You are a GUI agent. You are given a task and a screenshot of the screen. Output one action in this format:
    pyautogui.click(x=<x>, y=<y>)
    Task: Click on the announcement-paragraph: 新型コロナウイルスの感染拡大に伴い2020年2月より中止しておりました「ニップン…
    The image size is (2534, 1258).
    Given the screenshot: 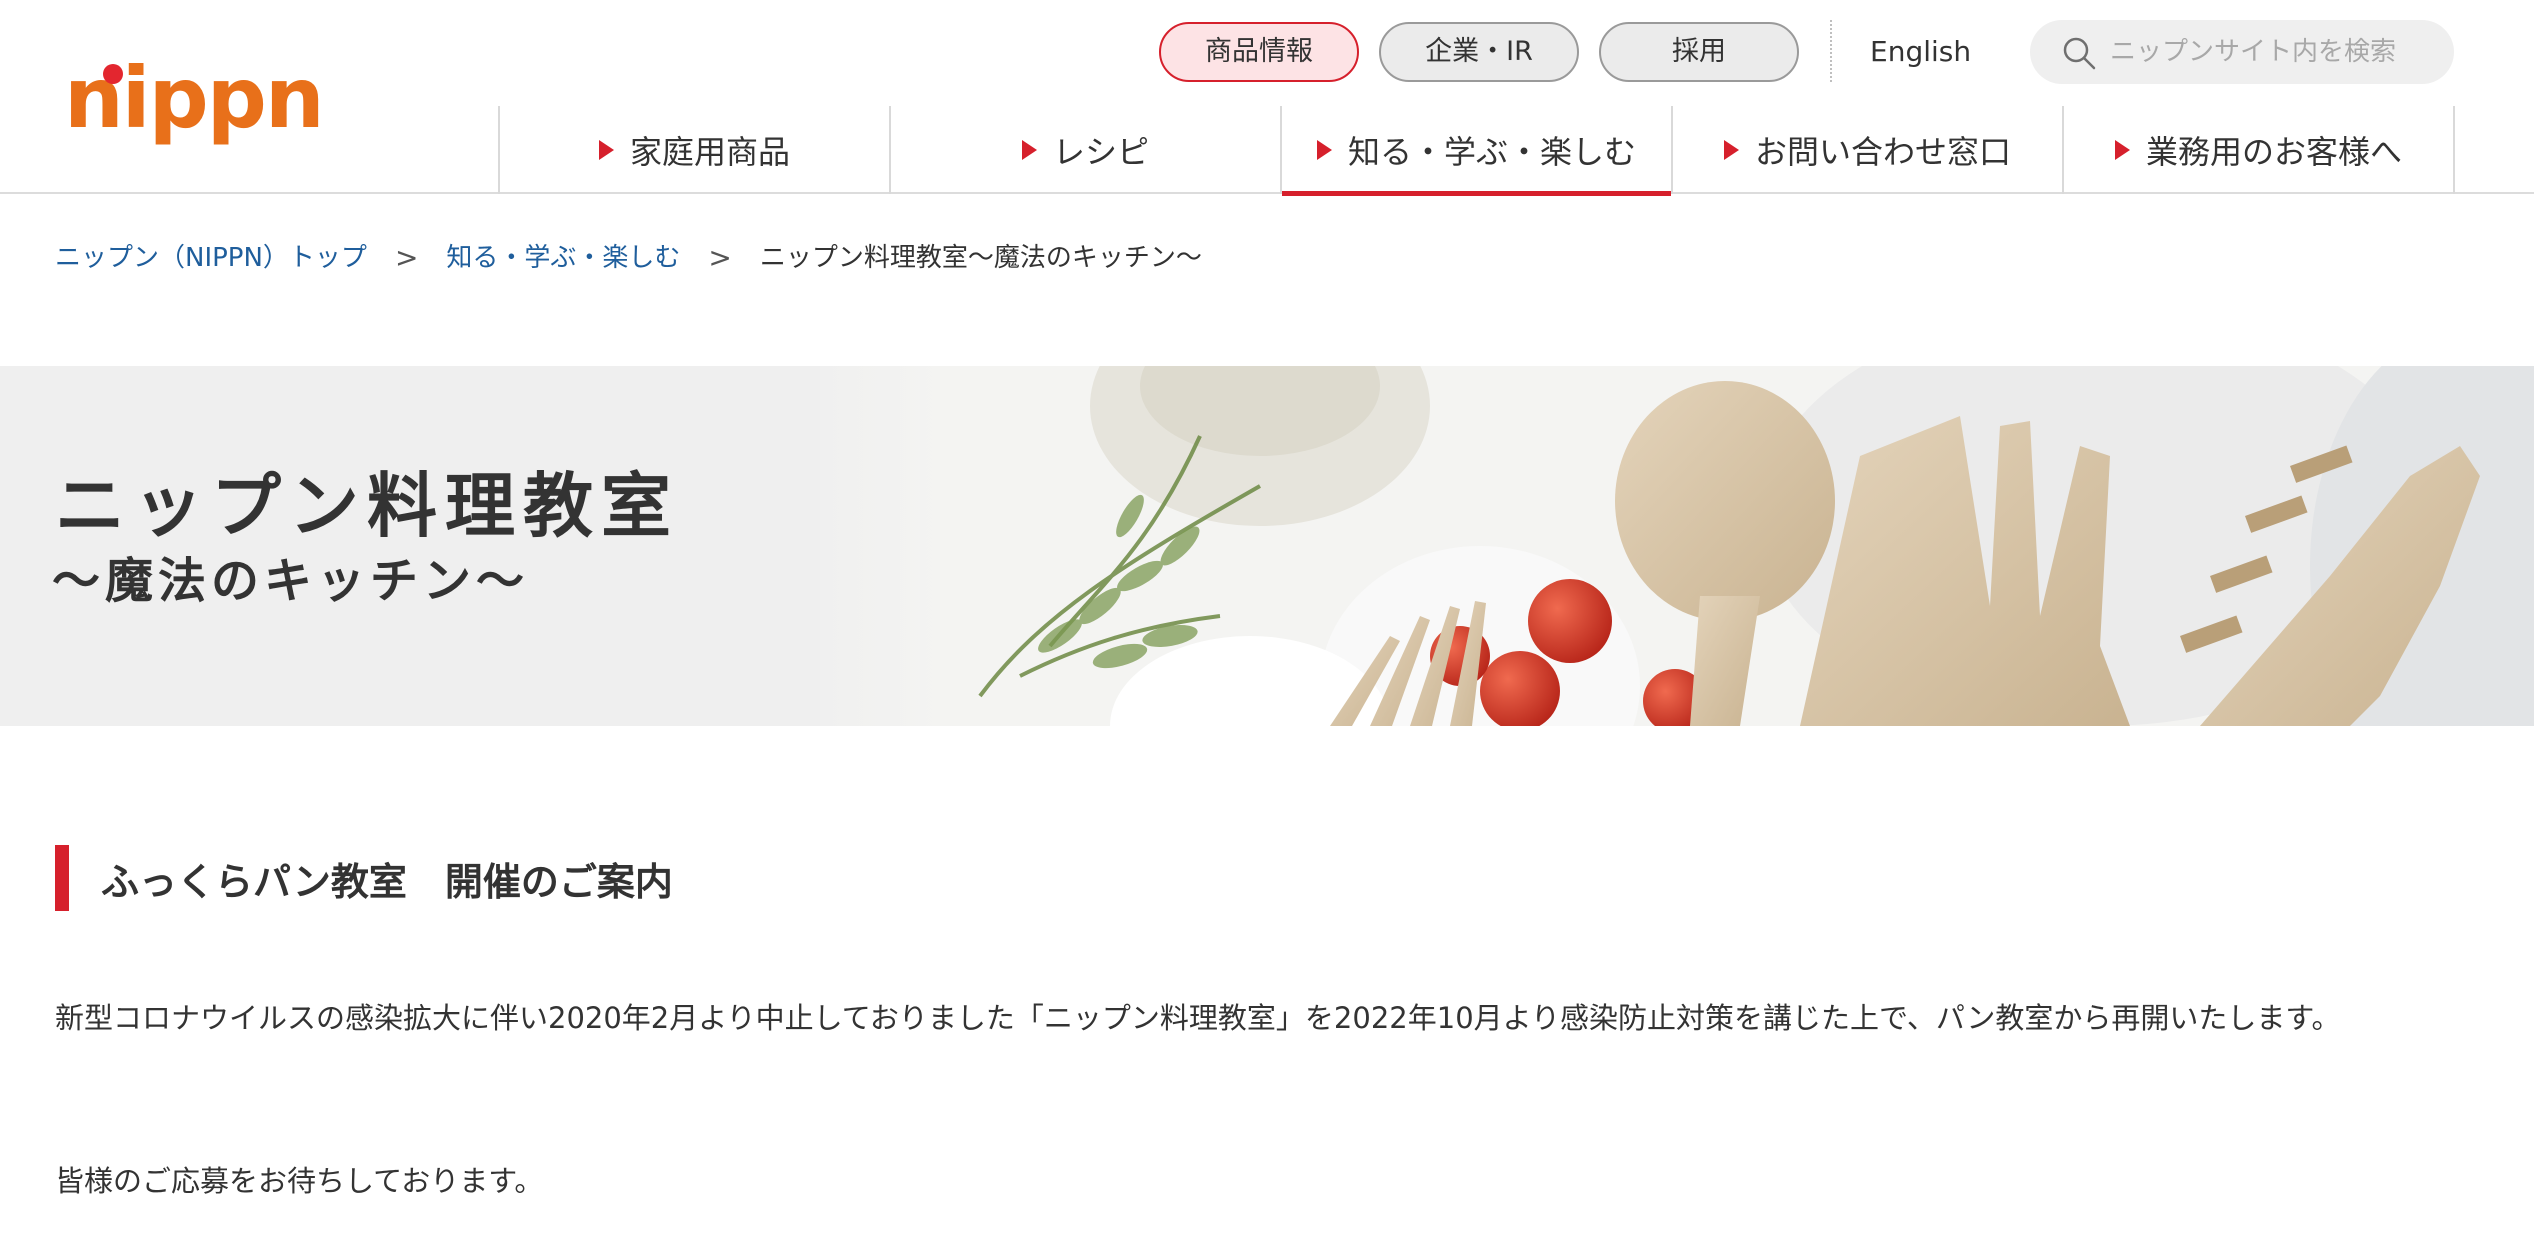 What is the action you would take?
    pyautogui.click(x=1198, y=1018)
    